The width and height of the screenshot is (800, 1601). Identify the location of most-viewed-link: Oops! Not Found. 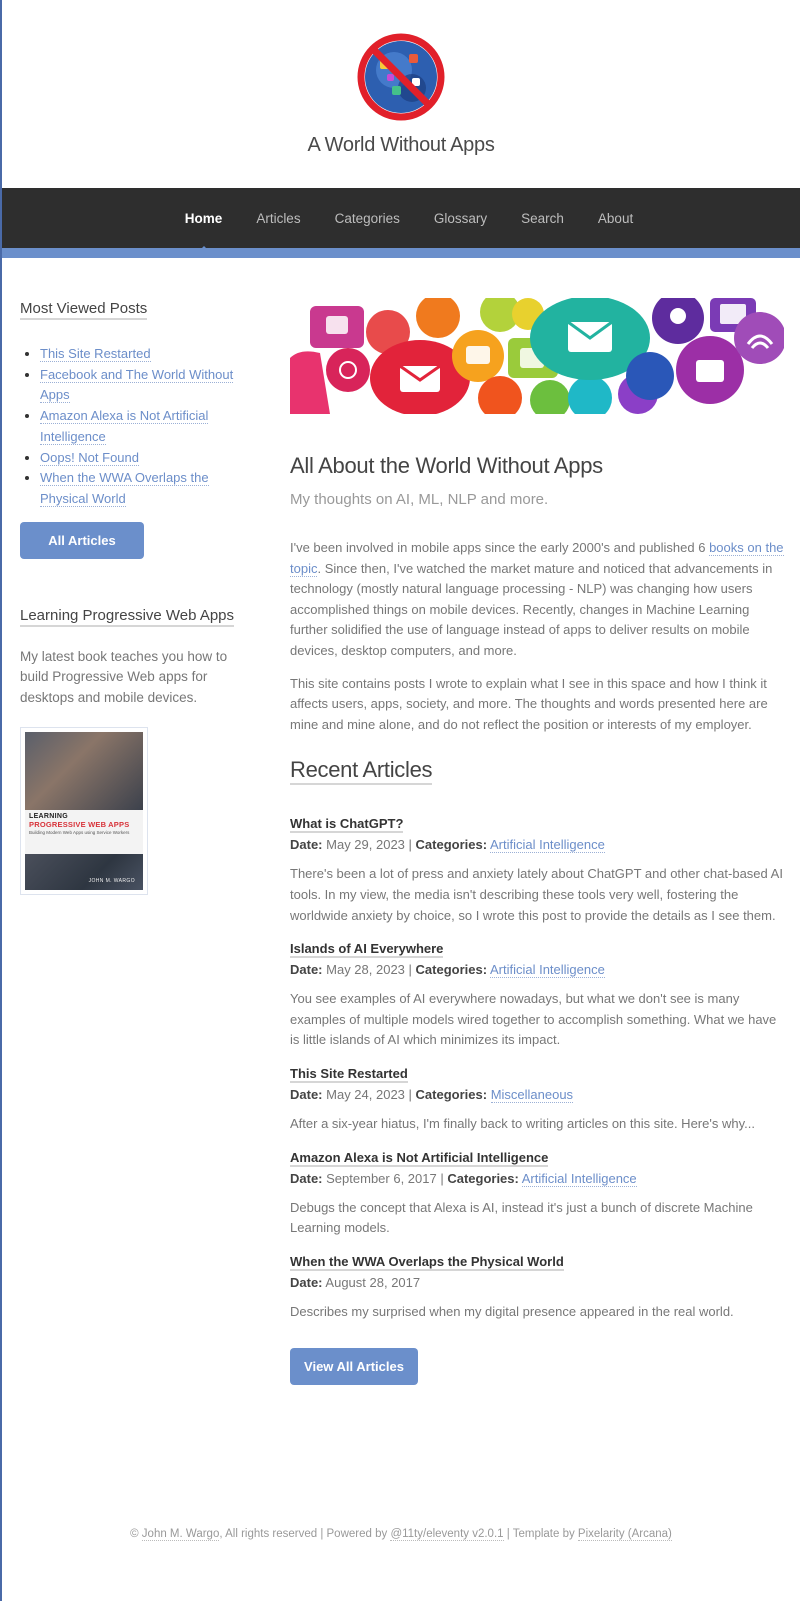
(89, 457).